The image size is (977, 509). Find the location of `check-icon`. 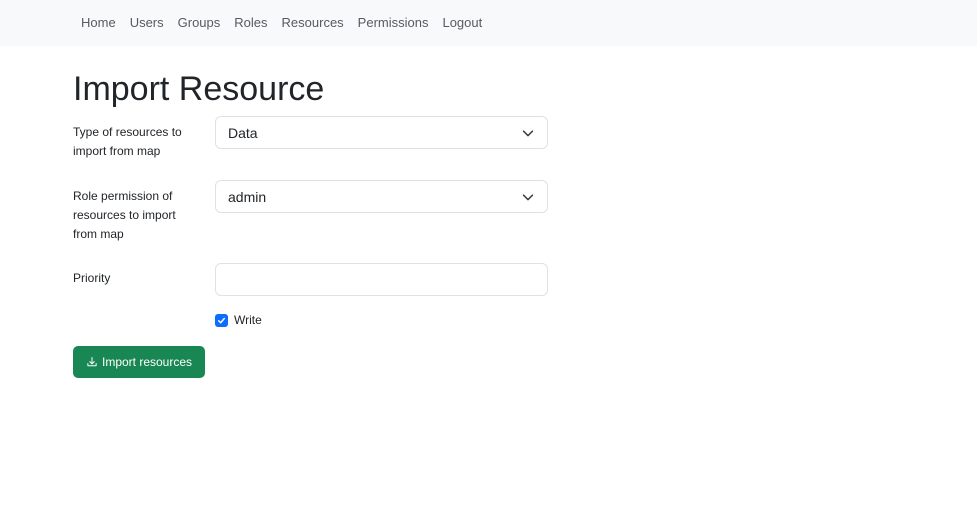

check-icon is located at coordinates (221, 320).